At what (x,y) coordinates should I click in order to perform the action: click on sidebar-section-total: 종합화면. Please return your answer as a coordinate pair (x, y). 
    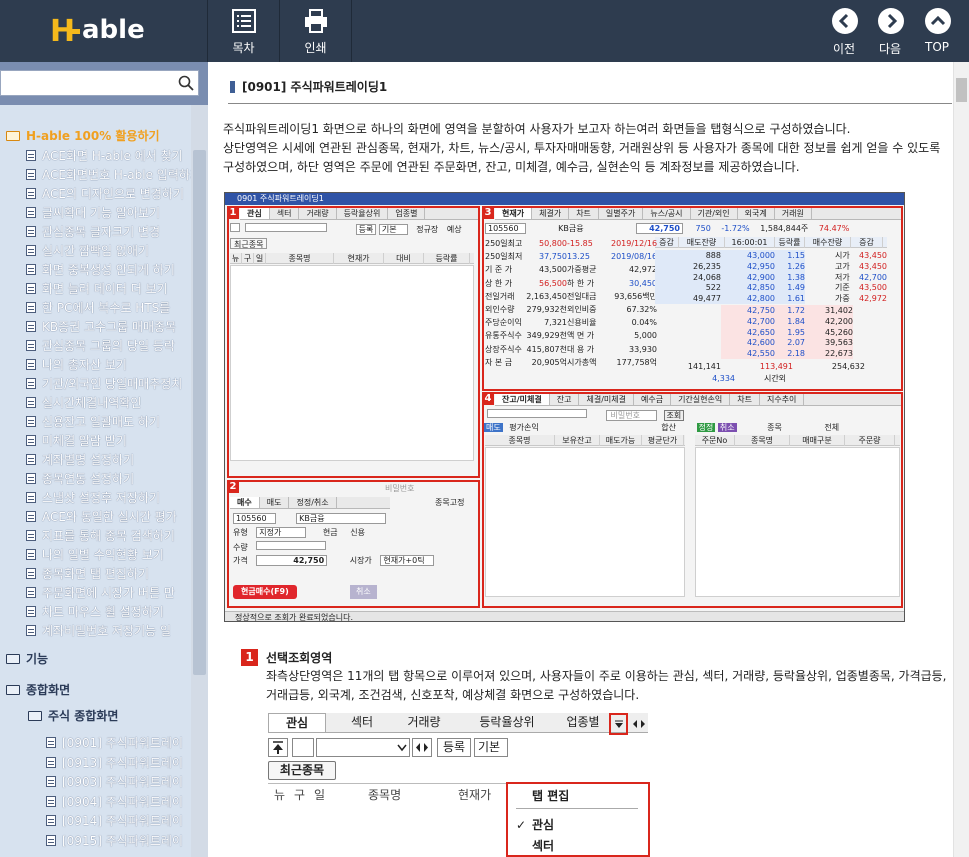
    Looking at the image, I should click on (38, 690).